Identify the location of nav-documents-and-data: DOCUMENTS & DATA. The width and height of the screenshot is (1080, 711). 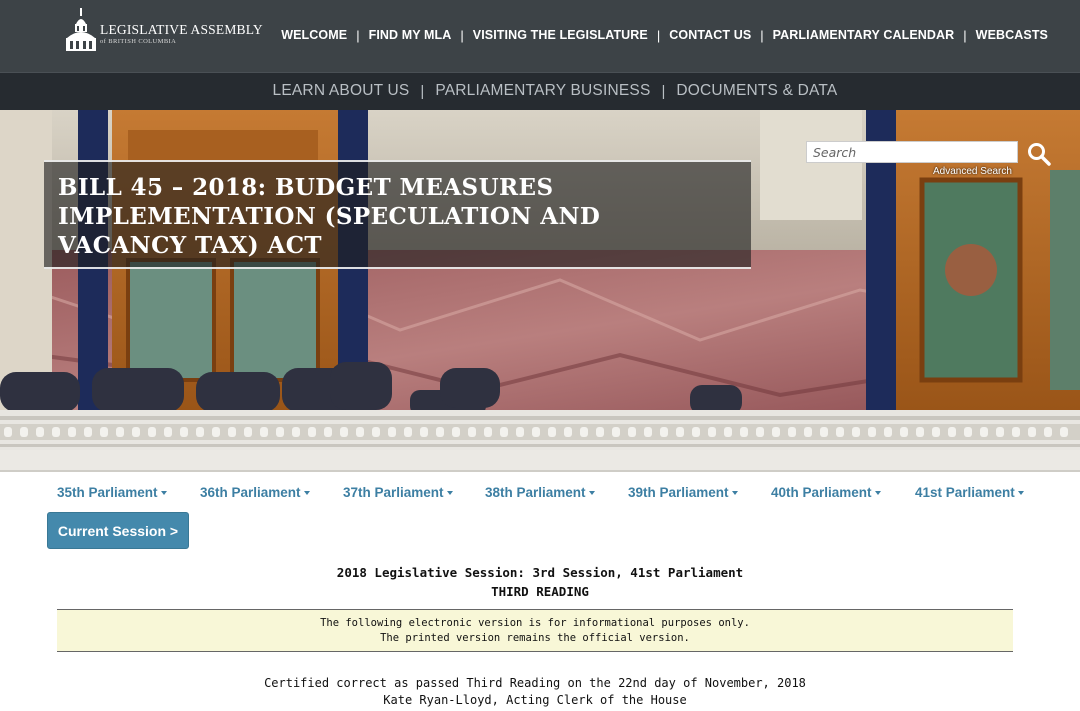
(756, 91).